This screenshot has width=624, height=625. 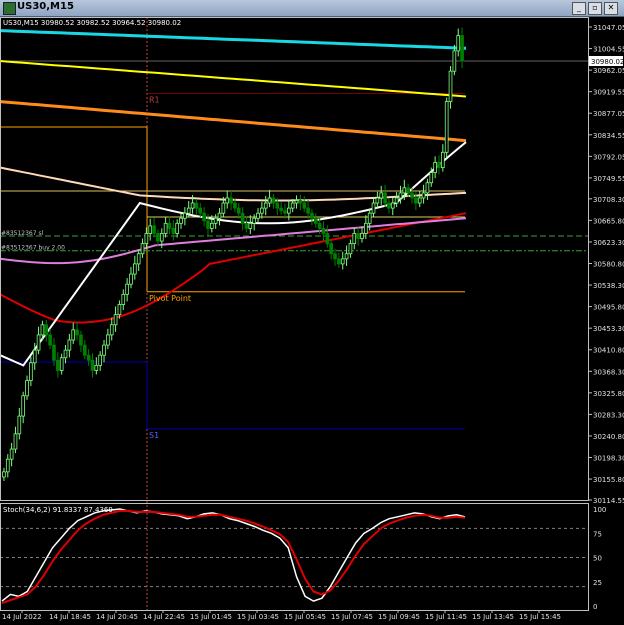 I want to click on price-tick-label: 30749.55, so click(x=608, y=179).